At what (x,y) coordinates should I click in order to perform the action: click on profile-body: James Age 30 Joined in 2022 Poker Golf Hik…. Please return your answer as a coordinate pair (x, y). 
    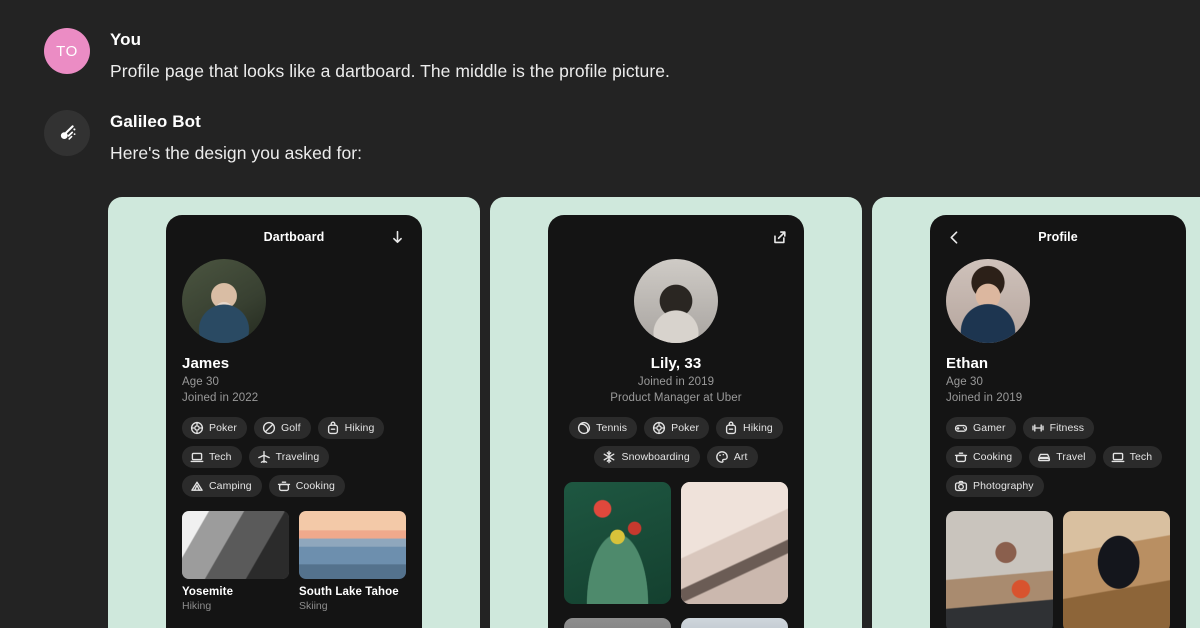
    Looking at the image, I should click on (294, 435).